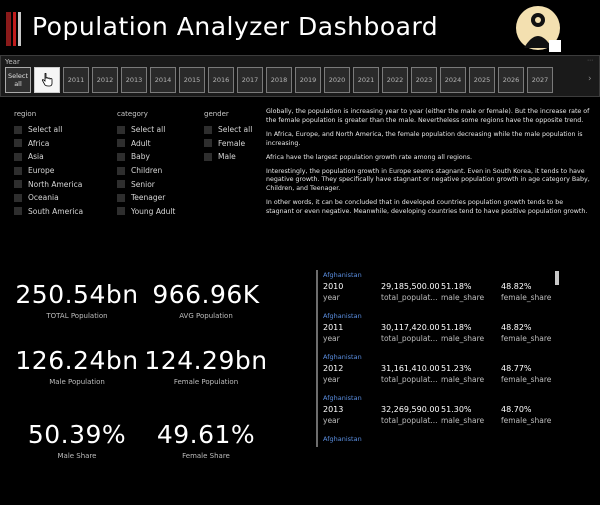 This screenshot has width=600, height=505. I want to click on region-filter-option: Europe, so click(48, 171).